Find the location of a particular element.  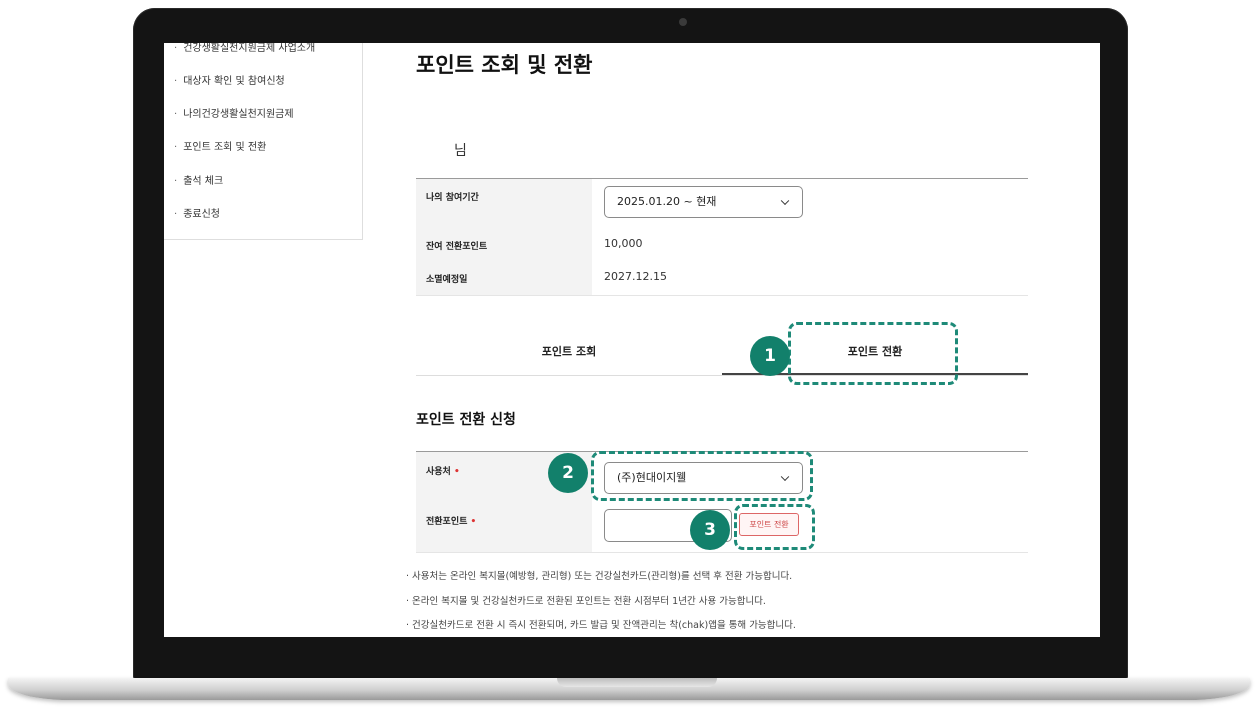

tab-point-inquiry: 포인트 조회 is located at coordinates (569, 355).